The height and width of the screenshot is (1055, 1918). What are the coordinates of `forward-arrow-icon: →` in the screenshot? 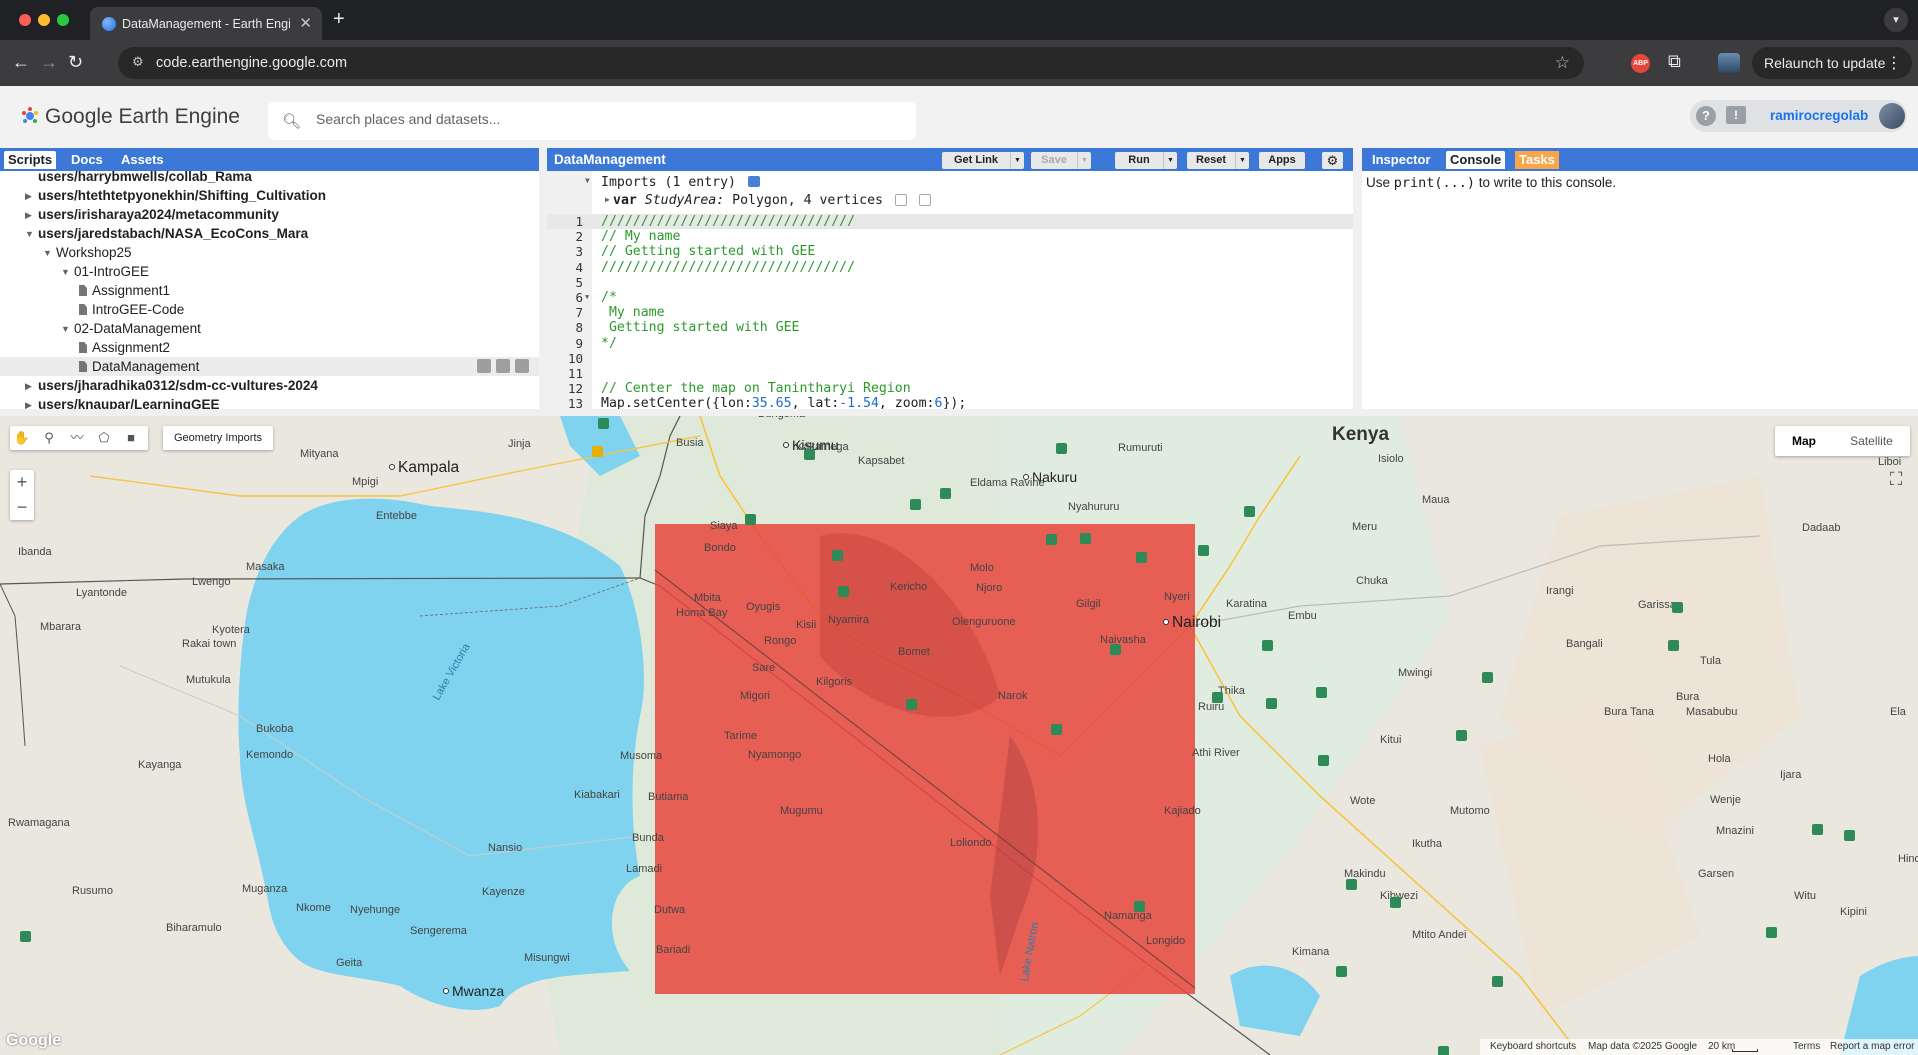 It's located at (49, 62).